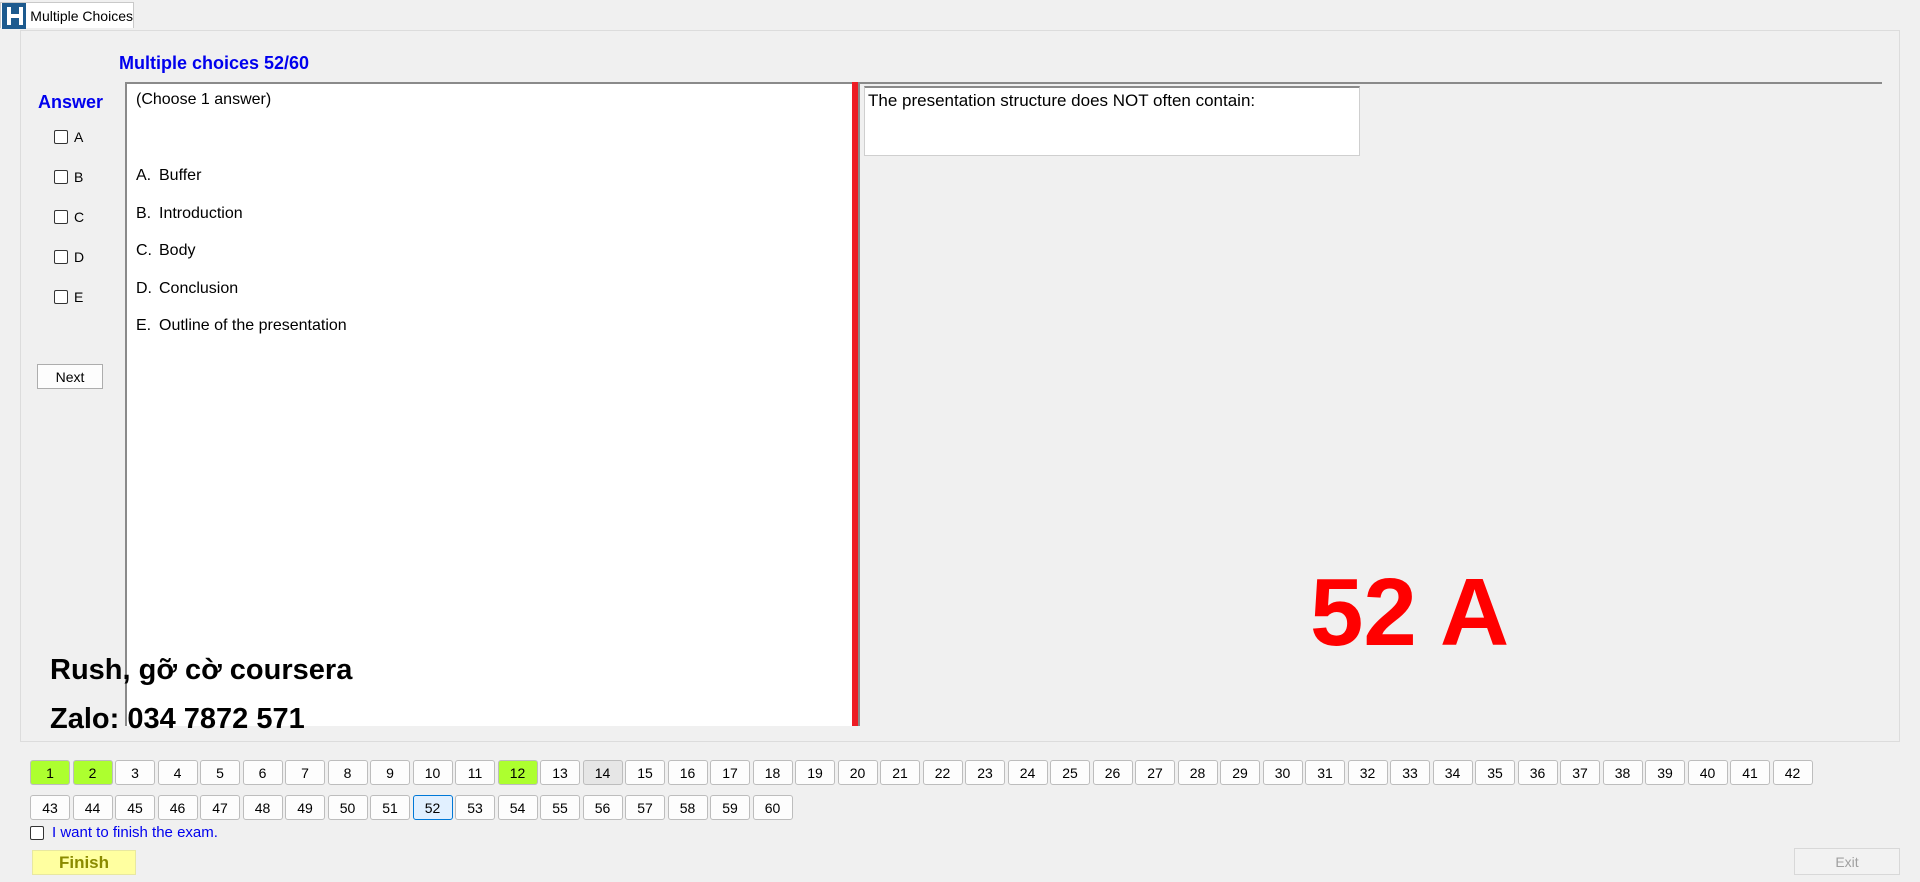 Image resolution: width=1920 pixels, height=882 pixels. Describe the element at coordinates (1537, 772) in the screenshot. I see `question-nav-button-36: 36` at that location.